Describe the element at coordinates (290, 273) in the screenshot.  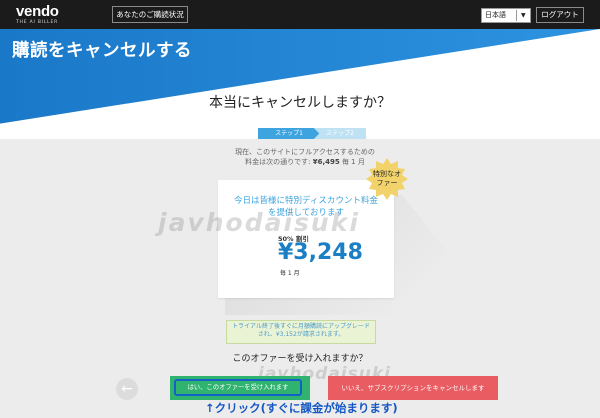
I see `offer-period: 毎 1 月` at that location.